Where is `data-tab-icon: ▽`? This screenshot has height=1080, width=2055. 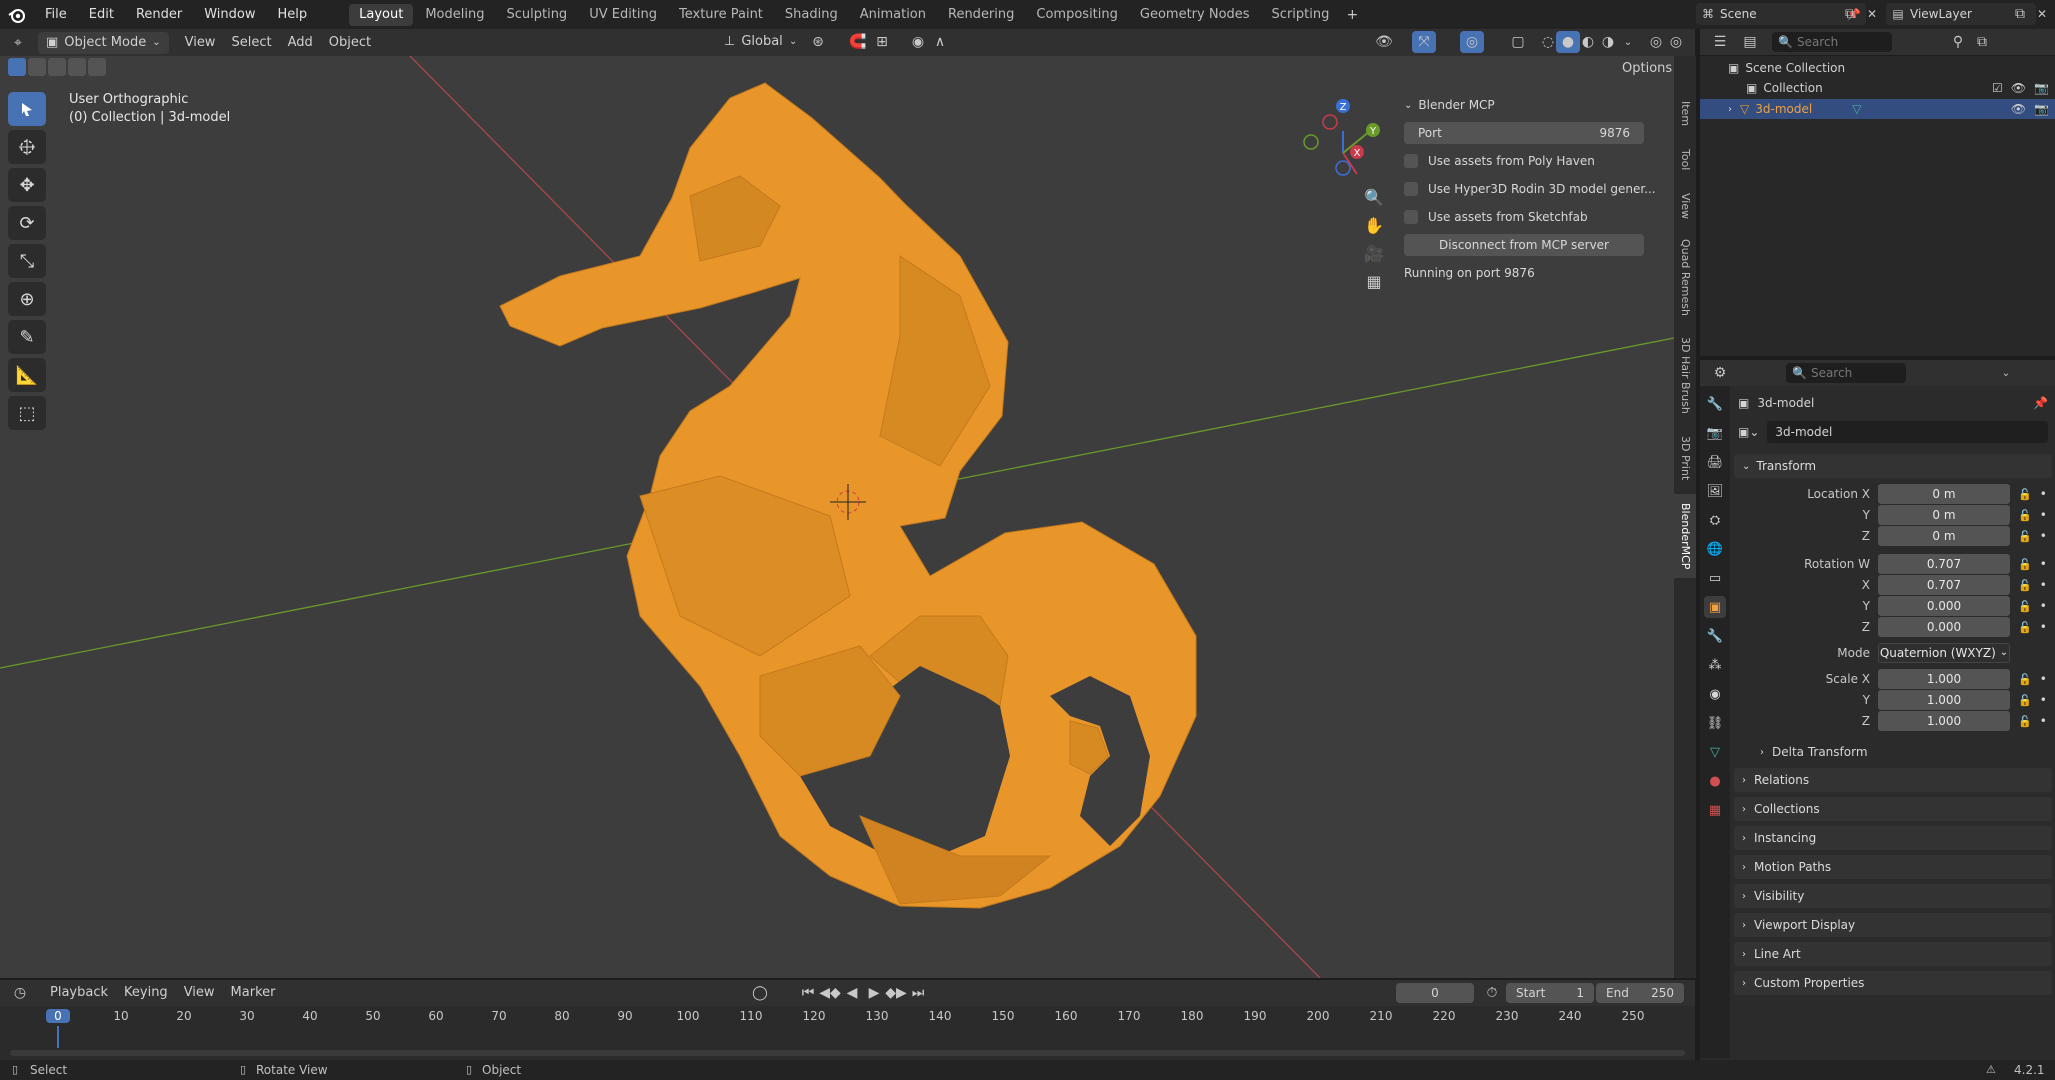
data-tab-icon: ▽ is located at coordinates (1715, 752).